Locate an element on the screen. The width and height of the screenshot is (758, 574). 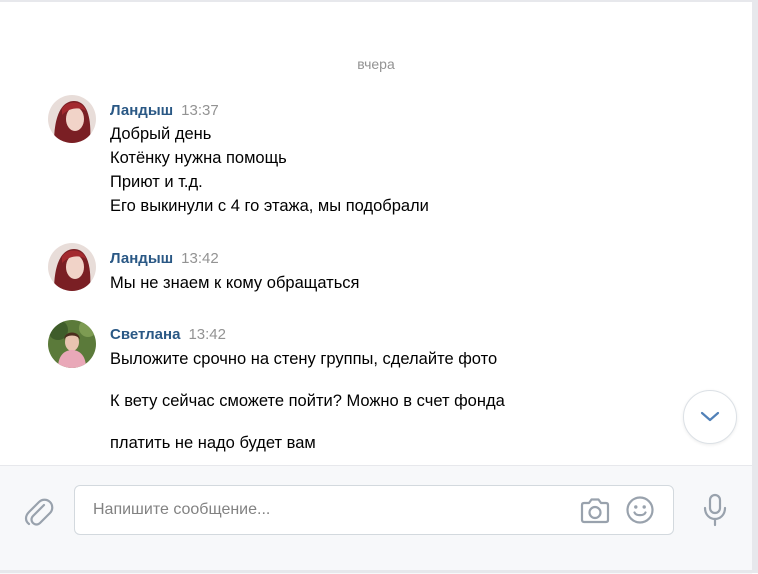
smile-icon is located at coordinates (640, 510).